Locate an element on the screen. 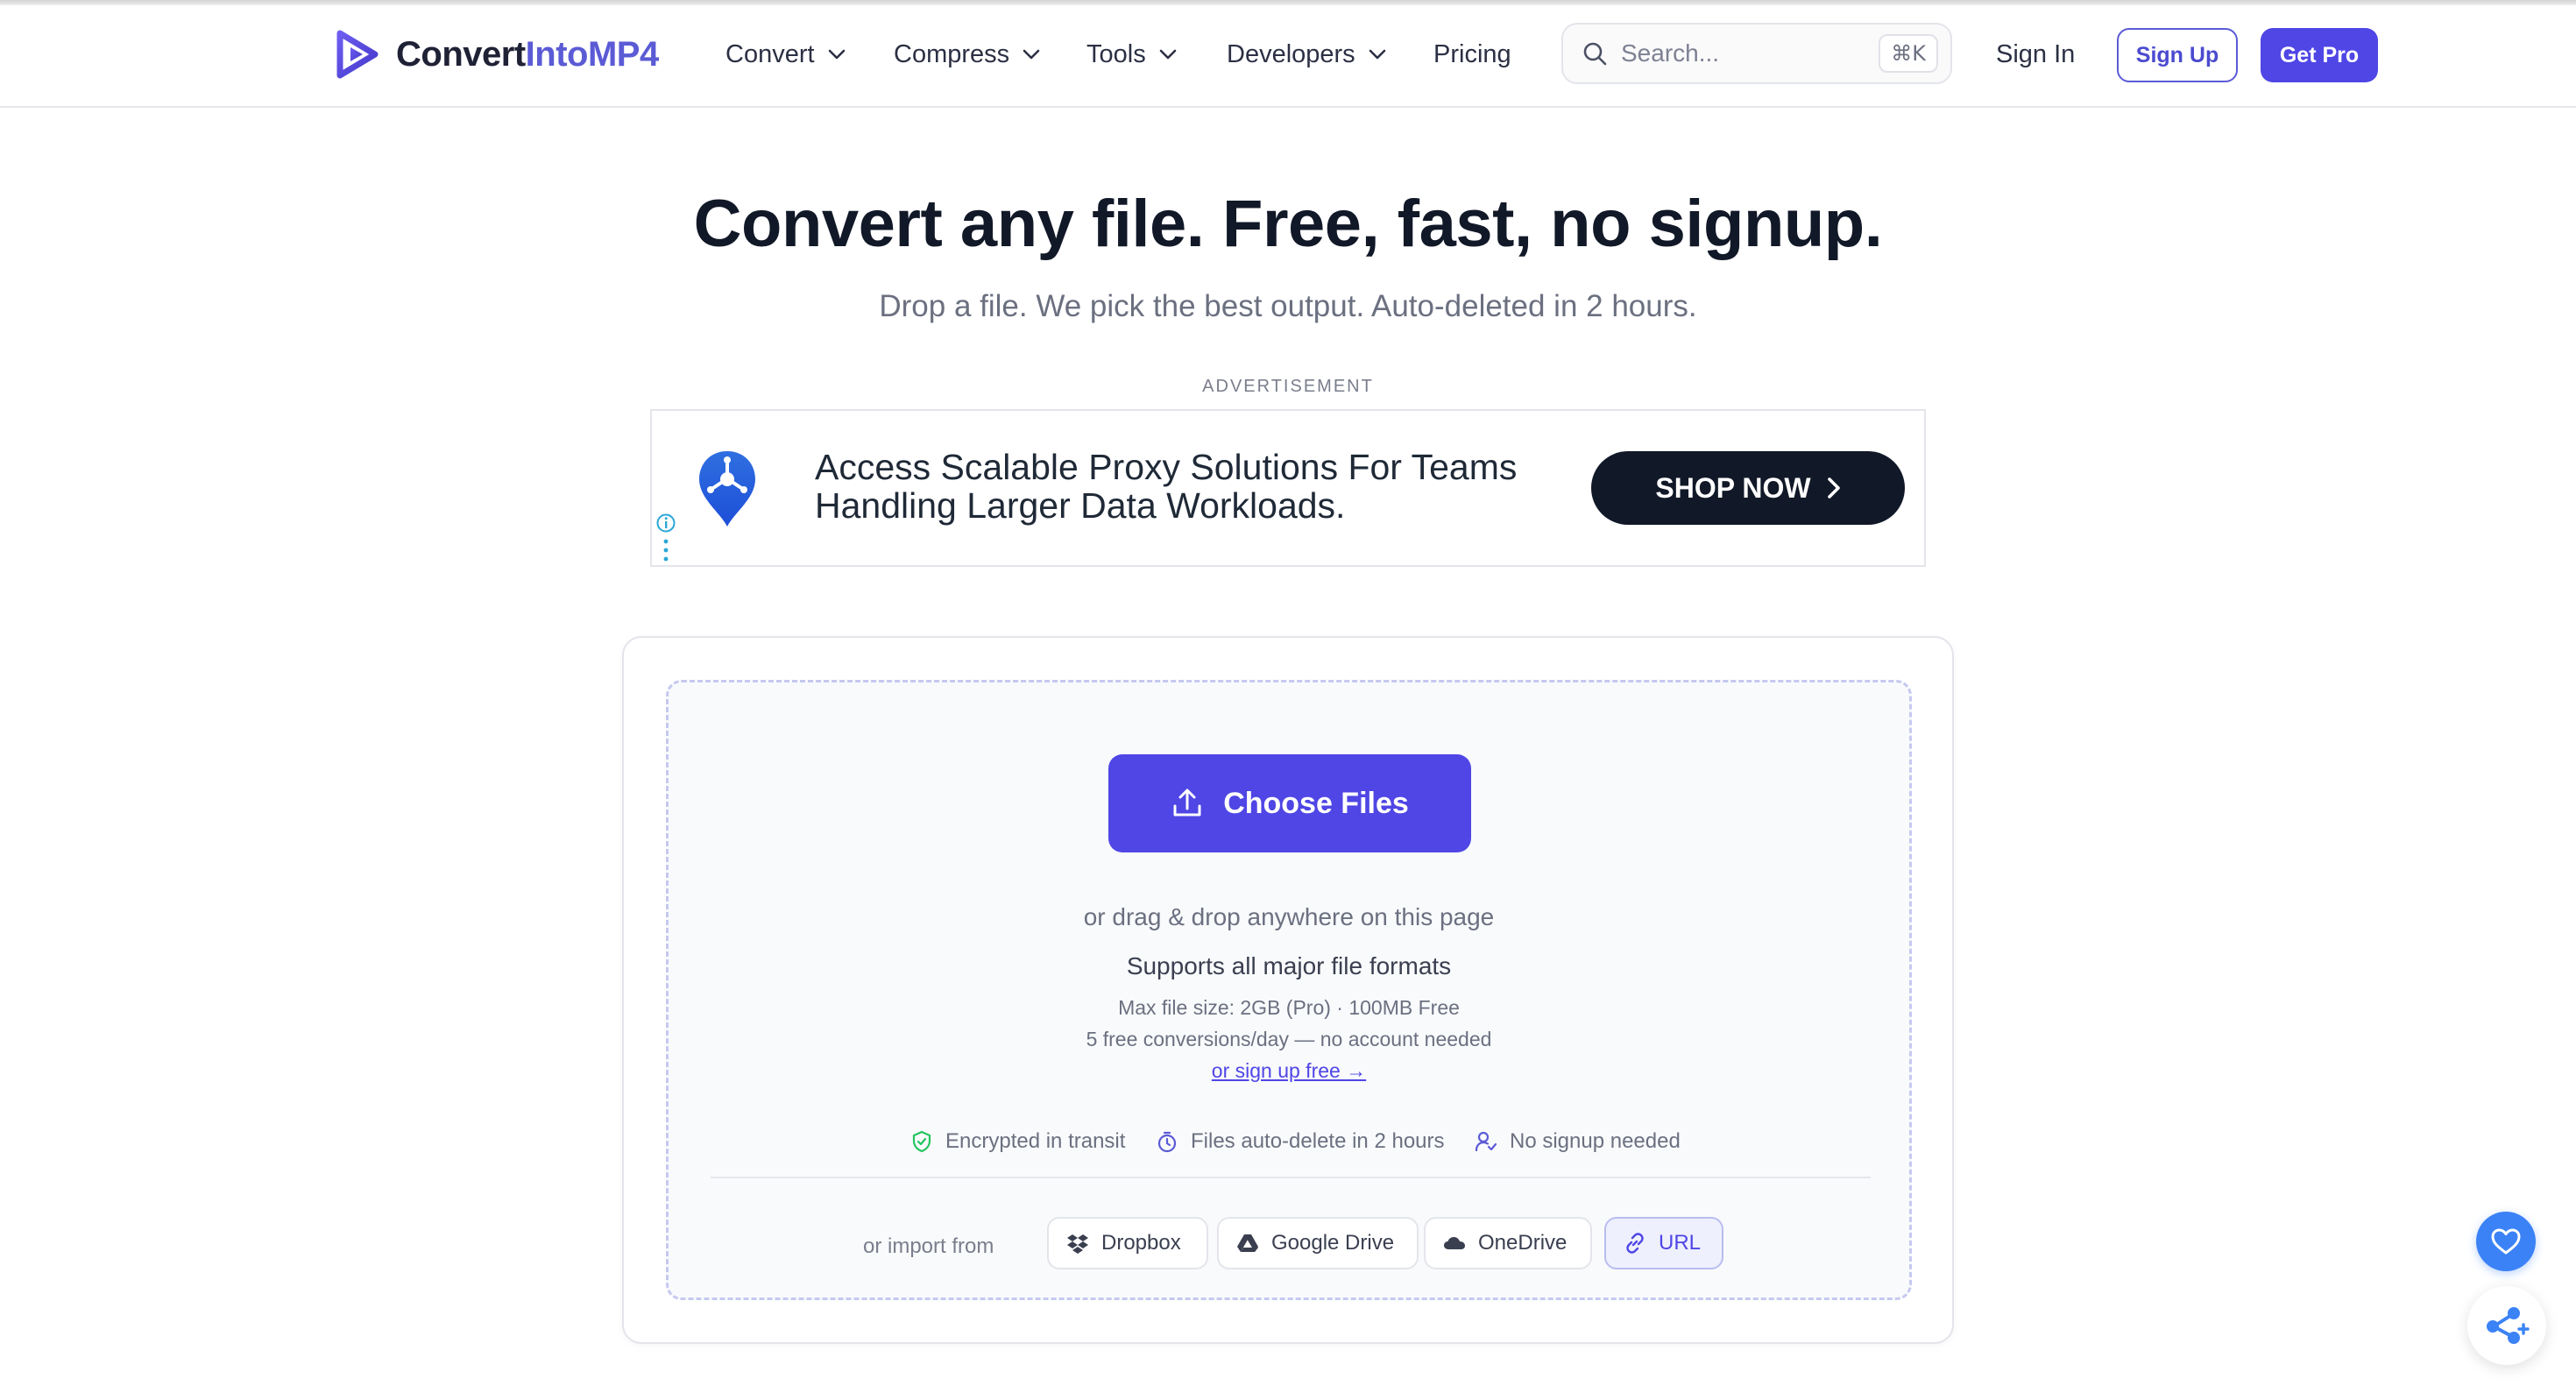  choose-files-button: Choose Files is located at coordinates (1289, 803).